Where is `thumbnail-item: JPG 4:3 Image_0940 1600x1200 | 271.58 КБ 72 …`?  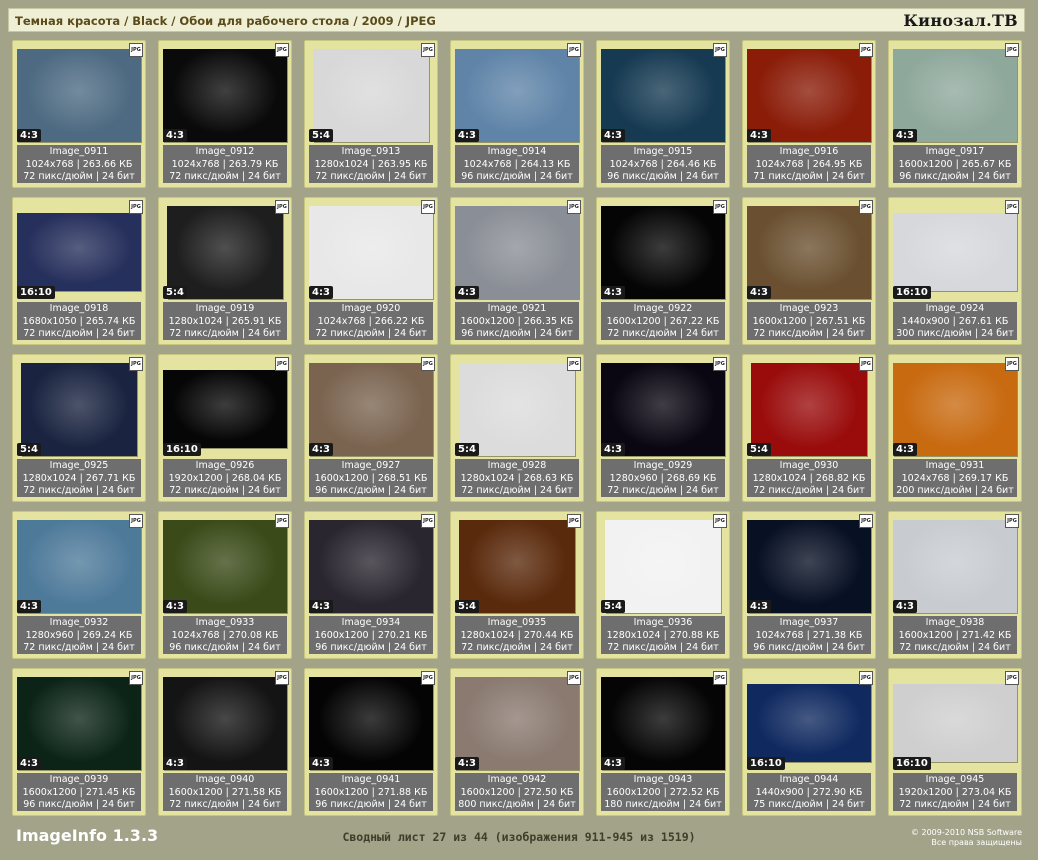
thumbnail-item: JPG 4:3 Image_0940 1600x1200 | 271.58 КБ 72 … is located at coordinates (225, 742).